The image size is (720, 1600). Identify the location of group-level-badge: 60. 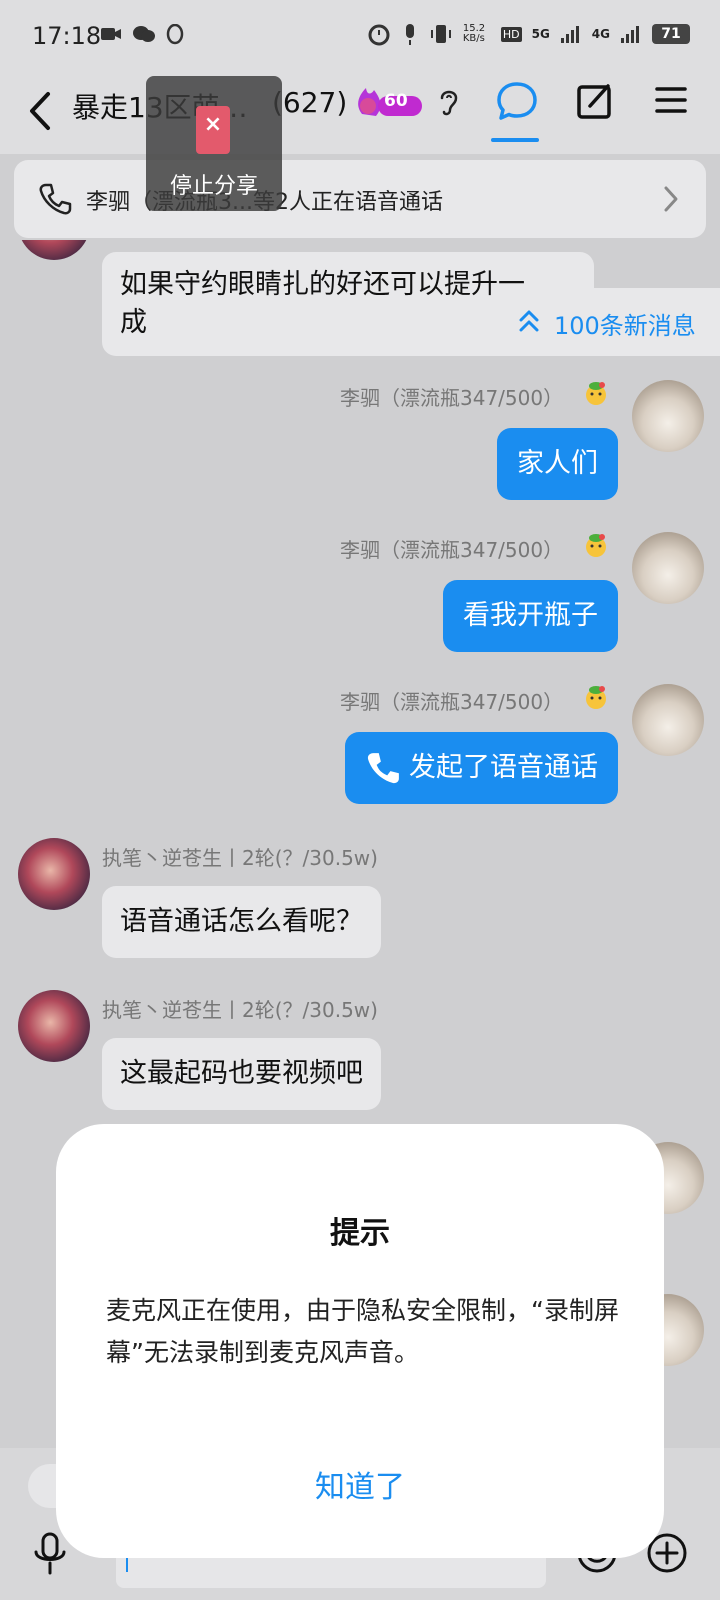
(389, 102).